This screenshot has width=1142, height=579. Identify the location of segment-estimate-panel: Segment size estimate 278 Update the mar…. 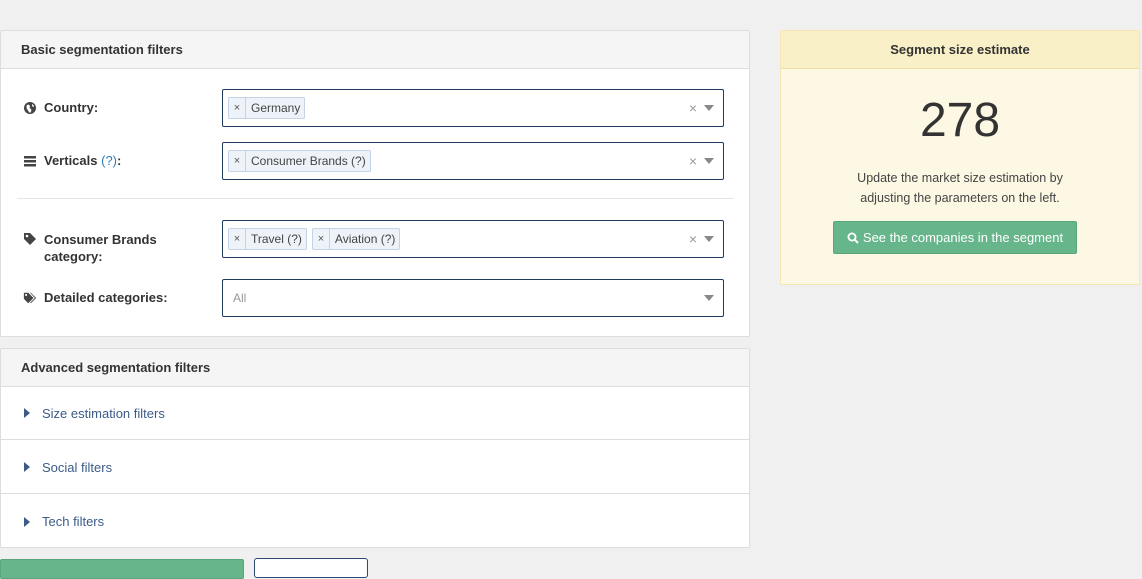
(960, 157).